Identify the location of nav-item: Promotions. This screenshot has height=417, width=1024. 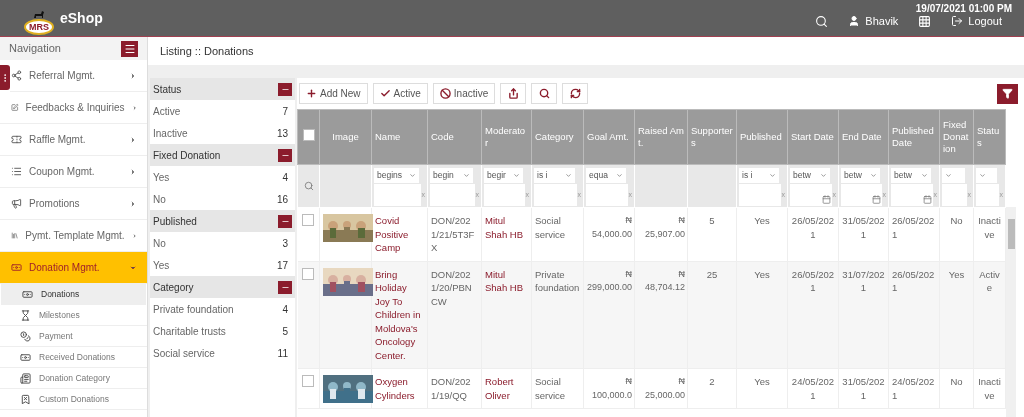
(73, 204).